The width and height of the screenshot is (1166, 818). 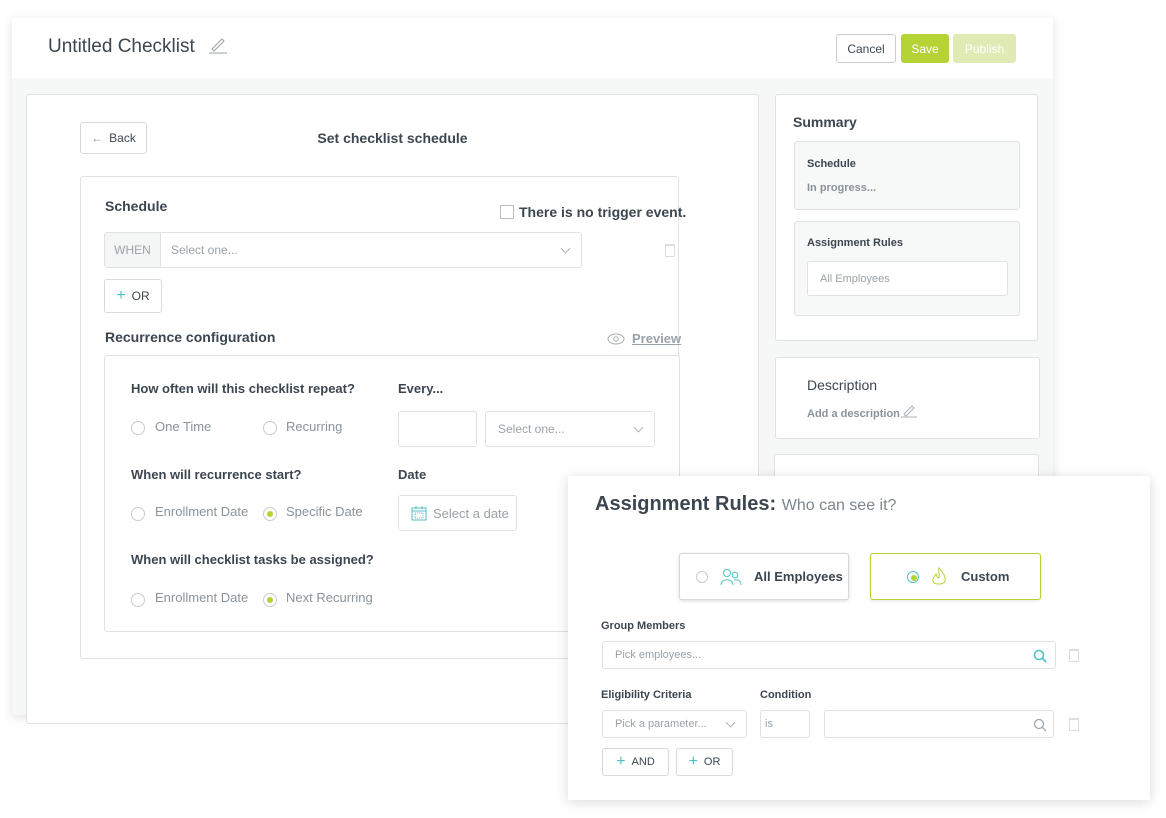 What do you see at coordinates (603, 212) in the screenshot?
I see `no-trigger-label: There is no trigger event.` at bounding box center [603, 212].